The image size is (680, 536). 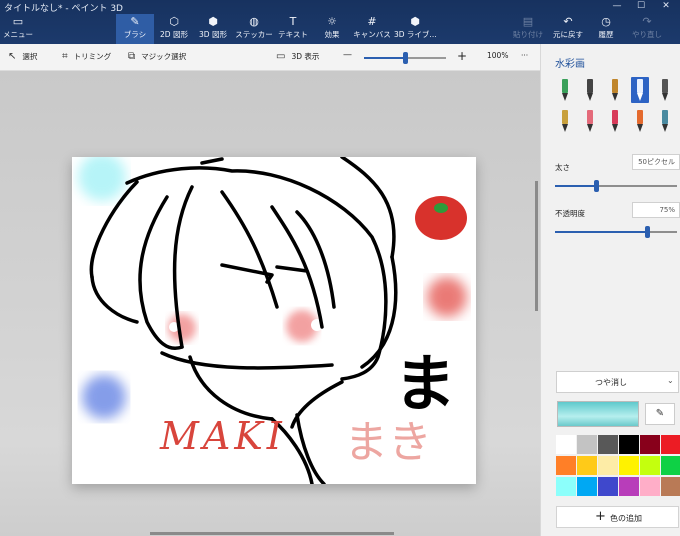 What do you see at coordinates (415, 21) in the screenshot?
I see `library-3d-icon: ⬢` at bounding box center [415, 21].